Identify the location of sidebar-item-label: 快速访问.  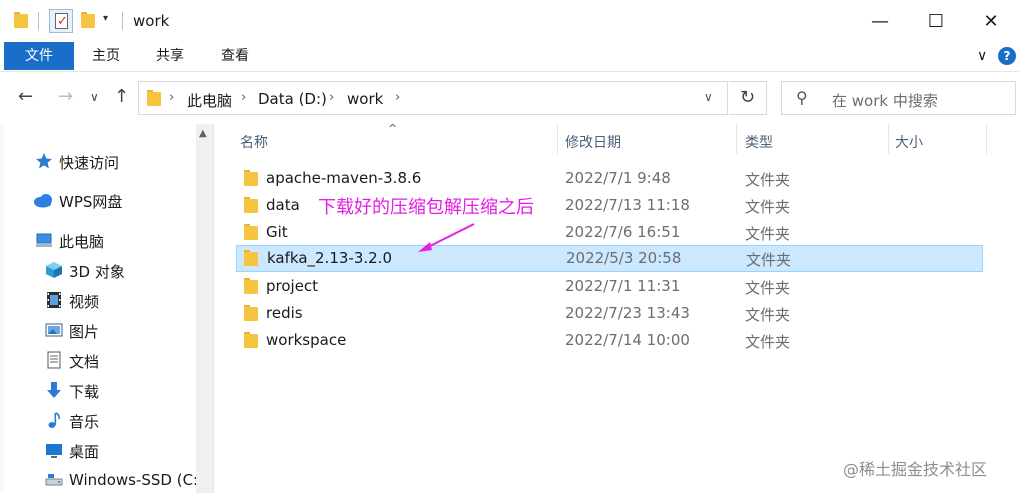
(89, 163).